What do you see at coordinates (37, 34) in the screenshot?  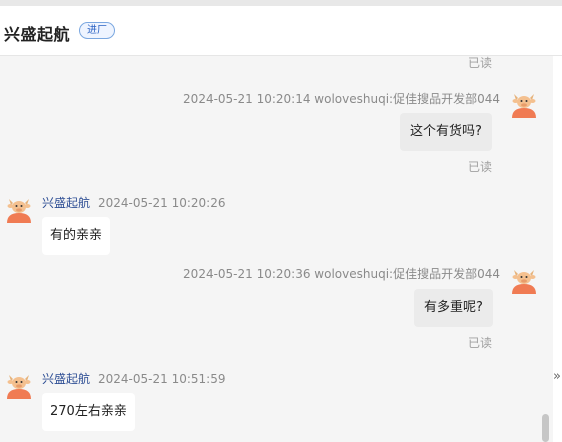 I see `chat-title: 兴盛起航` at bounding box center [37, 34].